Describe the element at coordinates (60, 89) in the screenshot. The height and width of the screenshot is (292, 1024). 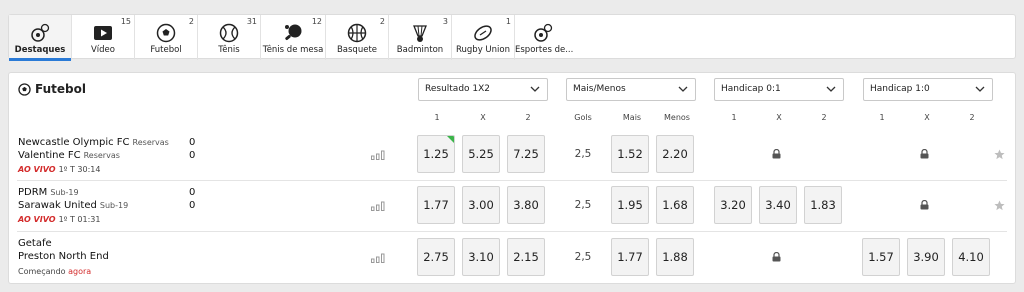
I see `panel-title-text: Futebol` at that location.